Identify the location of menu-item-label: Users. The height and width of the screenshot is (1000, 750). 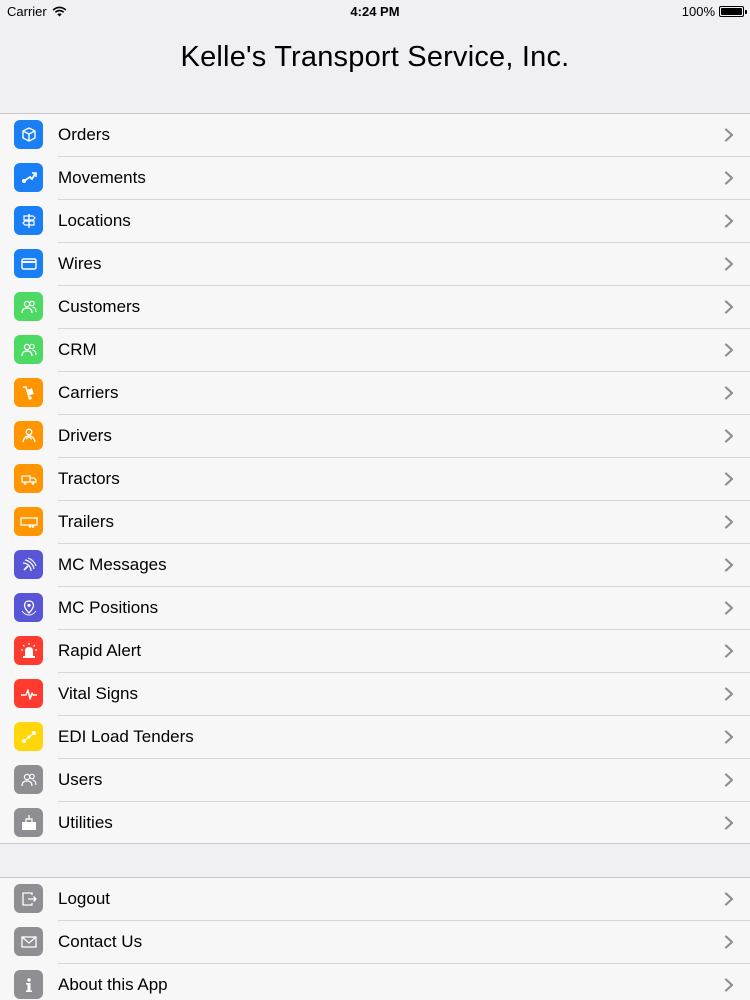
(80, 779).